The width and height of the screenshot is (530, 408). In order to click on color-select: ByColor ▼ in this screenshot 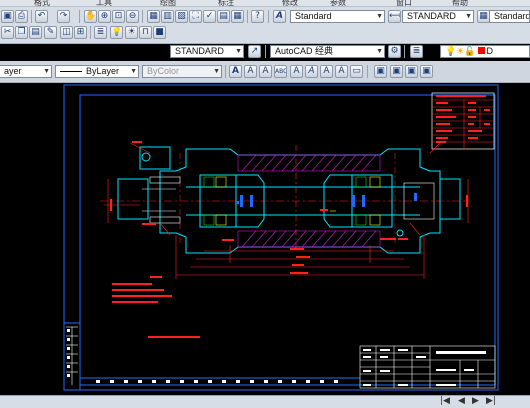, I will do `click(182, 71)`.